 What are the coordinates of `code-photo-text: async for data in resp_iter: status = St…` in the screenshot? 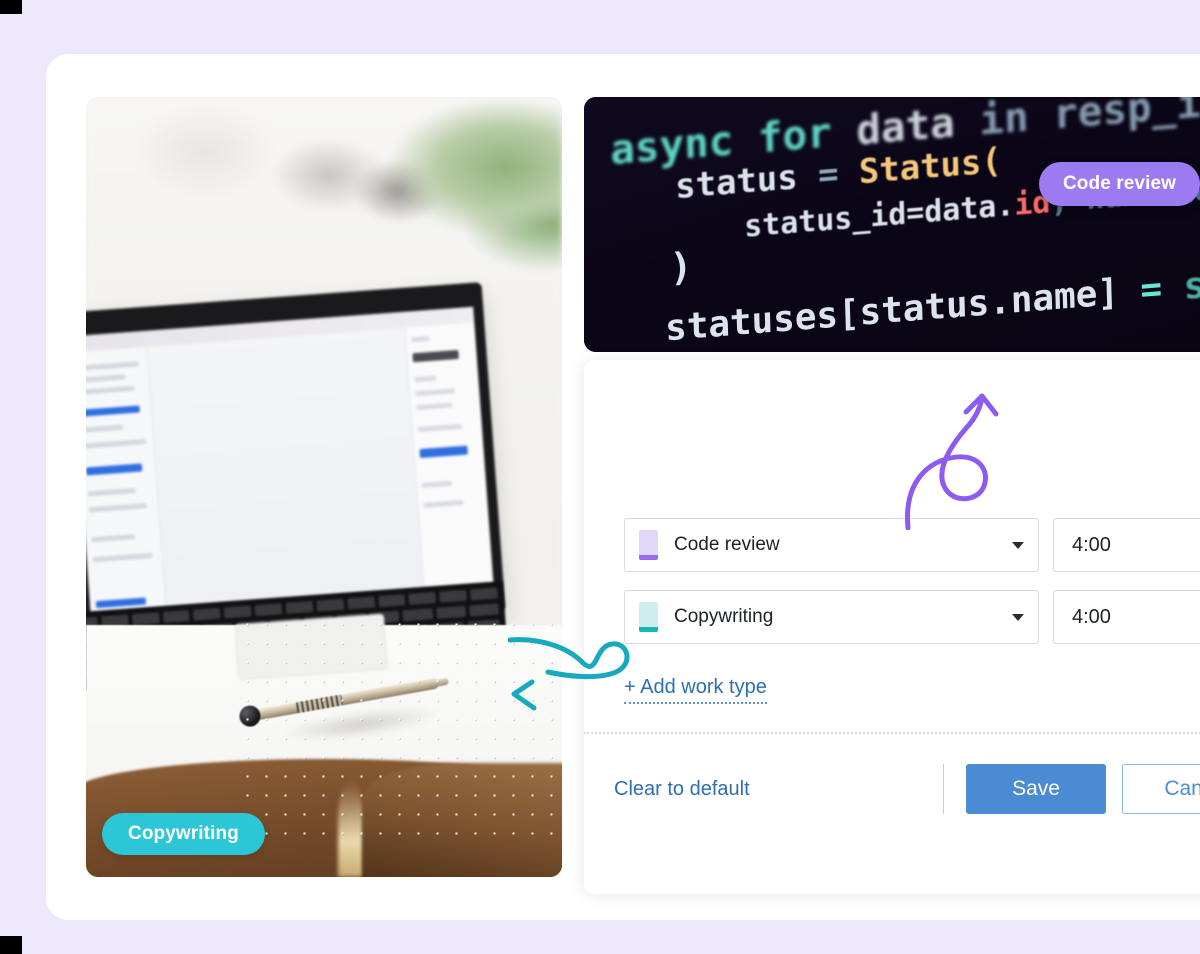 It's located at (892, 224).